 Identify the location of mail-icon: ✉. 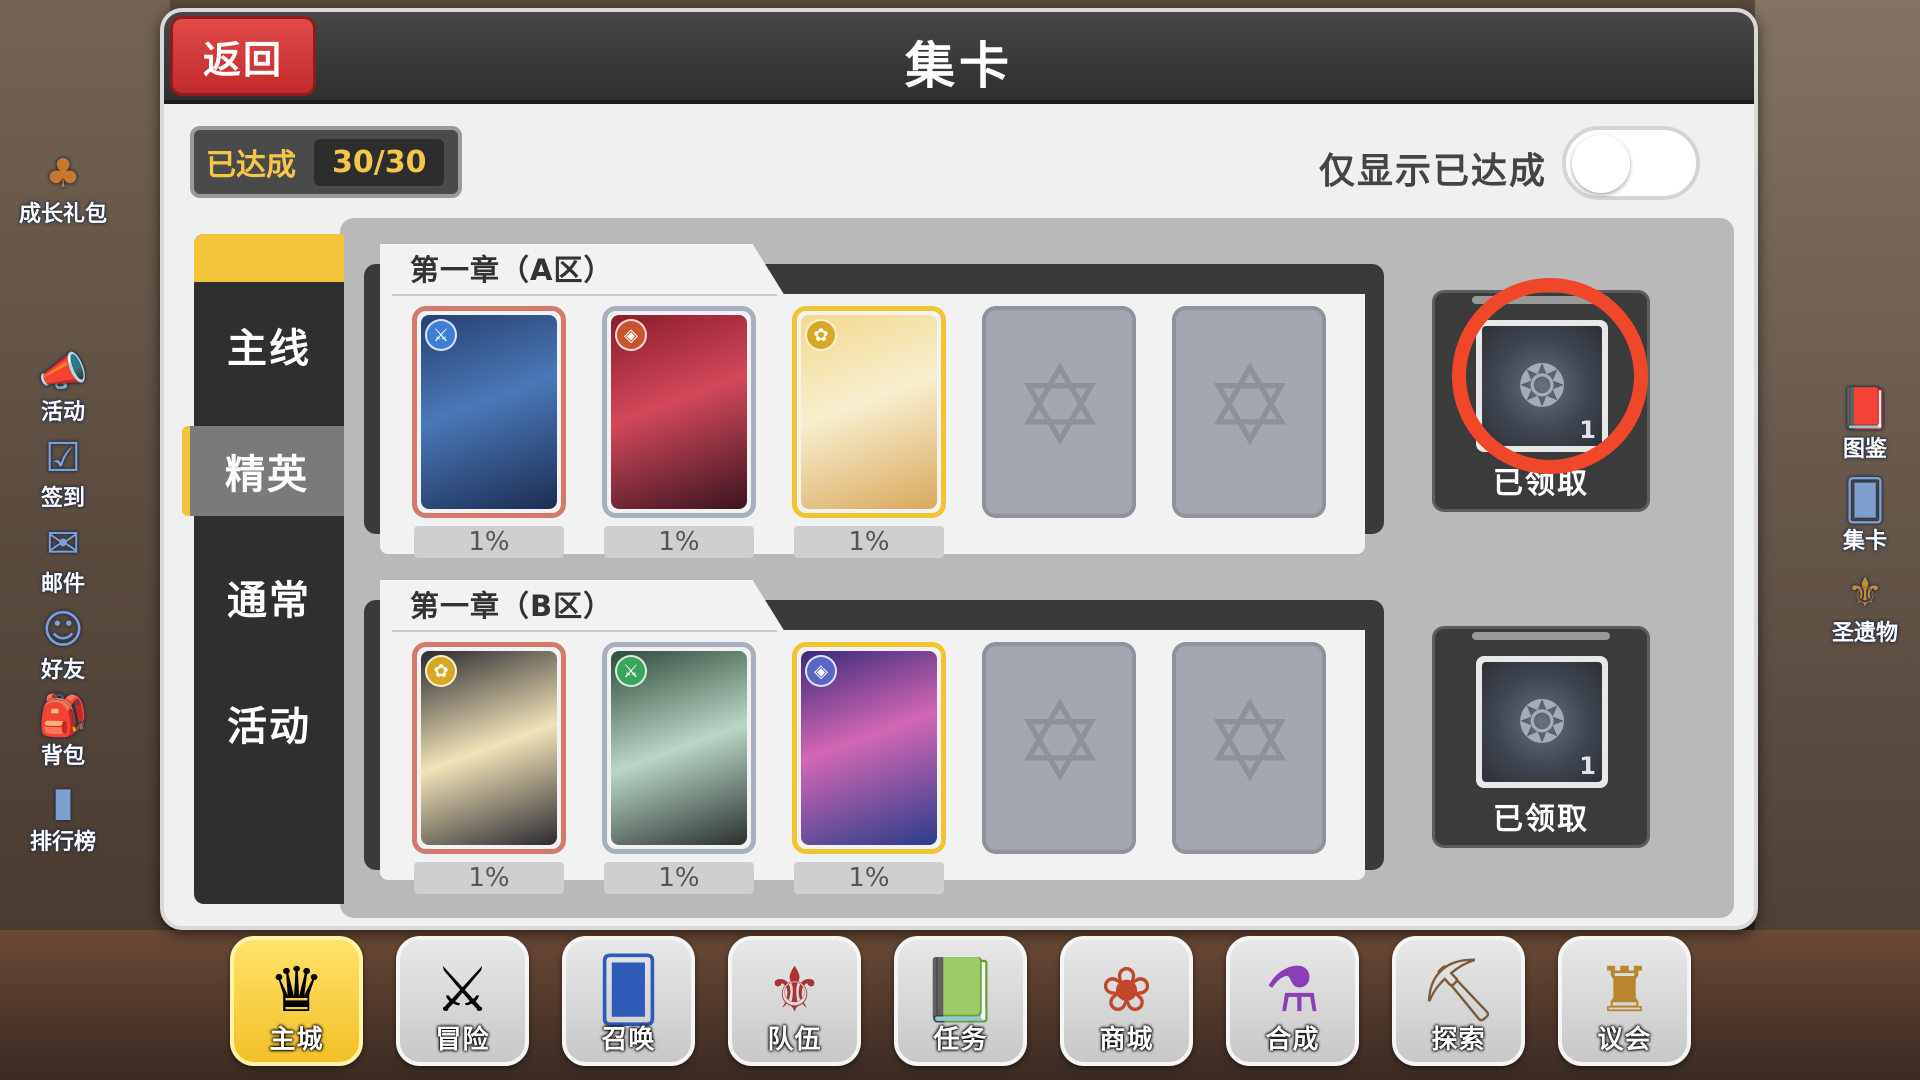
(63, 544).